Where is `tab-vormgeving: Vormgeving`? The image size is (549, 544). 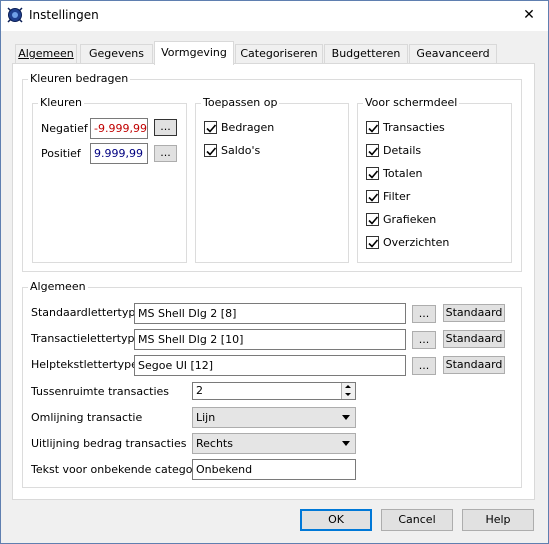
tab-vormgeving: Vormgeving is located at coordinates (194, 53).